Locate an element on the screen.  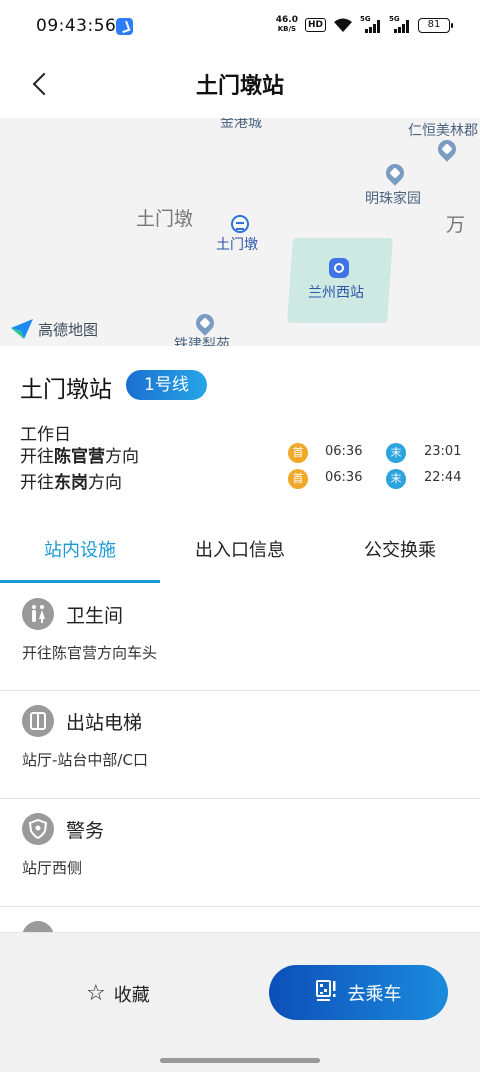
tab-station-facilities: 站内设施 is located at coordinates (80, 551).